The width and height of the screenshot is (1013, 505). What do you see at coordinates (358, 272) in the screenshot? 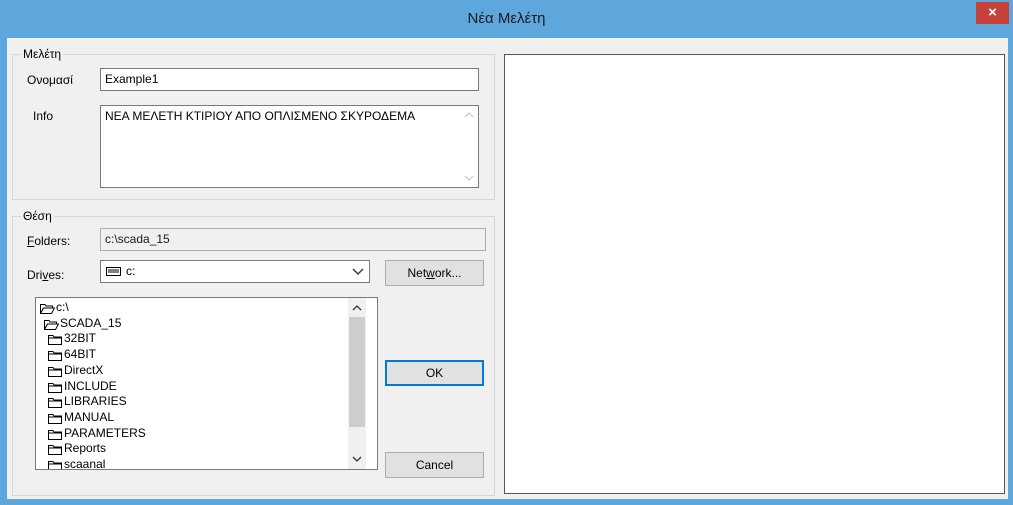
I see `chevron-down-icon` at bounding box center [358, 272].